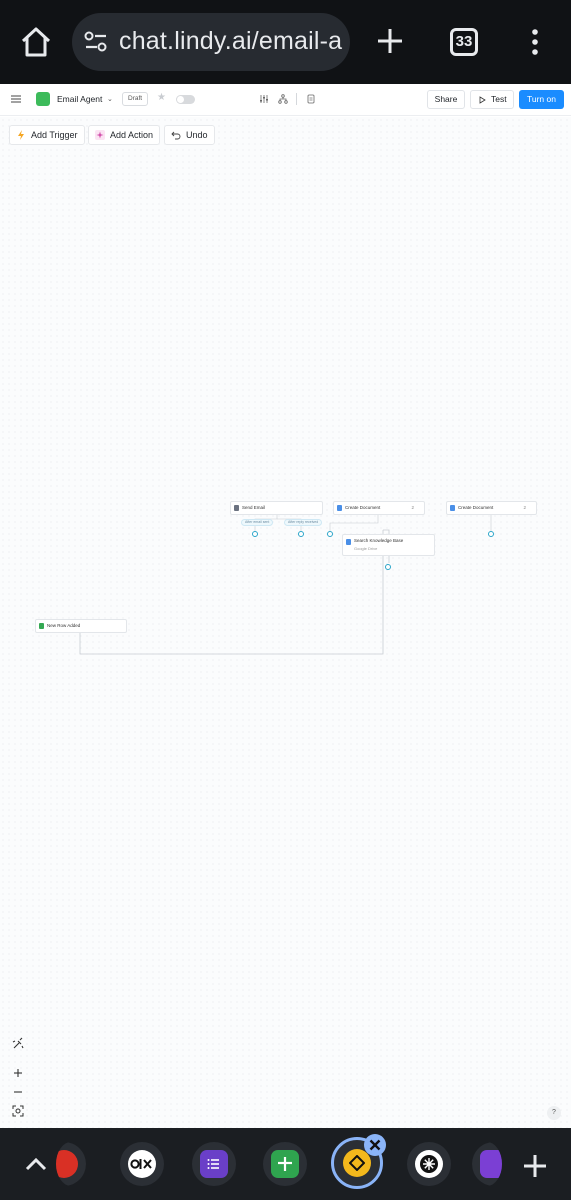  Describe the element at coordinates (231, 41) in the screenshot. I see `url-text: chat.lindy.ai/email-a` at that location.